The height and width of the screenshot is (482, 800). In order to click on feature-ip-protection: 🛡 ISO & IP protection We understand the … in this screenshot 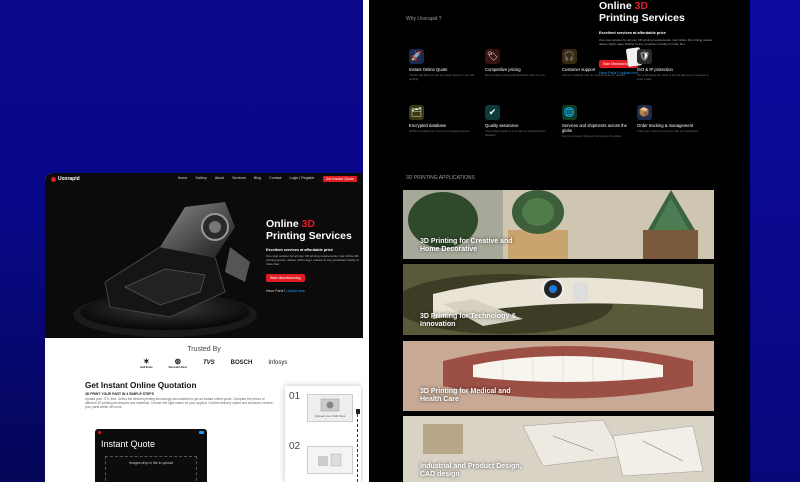, I will do `click(673, 65)`.